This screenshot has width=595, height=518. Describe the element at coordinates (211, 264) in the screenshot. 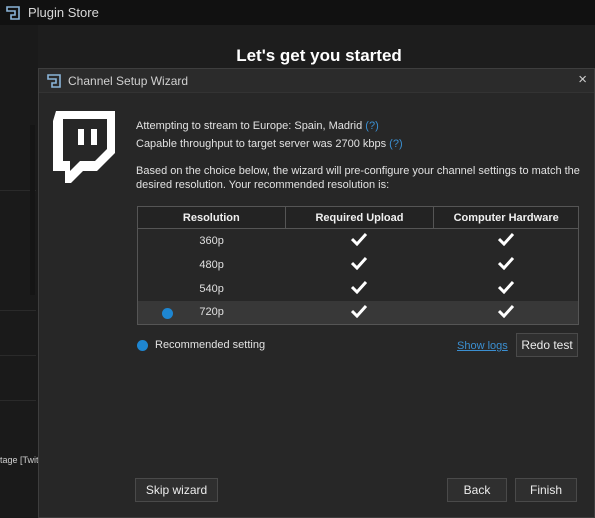

I see `resolution-cell: 480p` at that location.